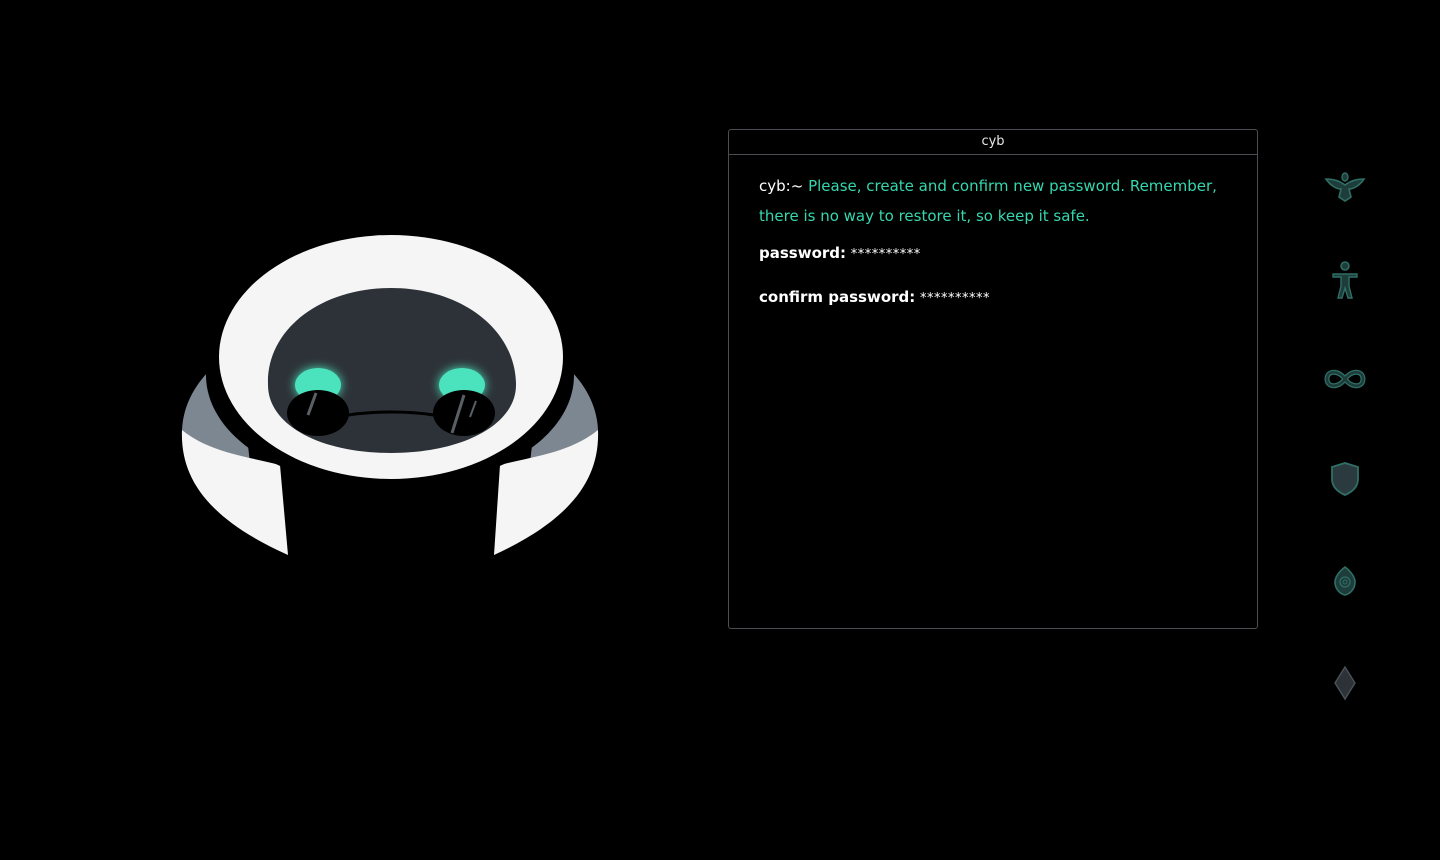 The height and width of the screenshot is (860, 1440). I want to click on password-label: password:, so click(803, 253).